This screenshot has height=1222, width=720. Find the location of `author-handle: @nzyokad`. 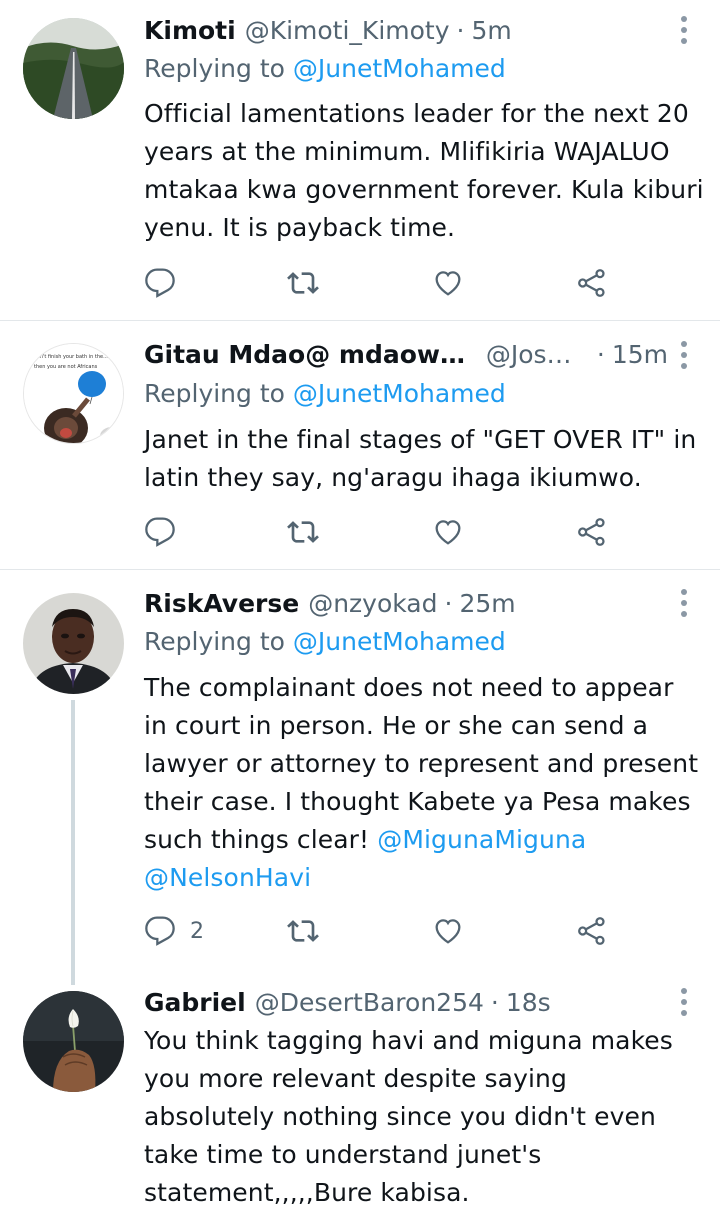

author-handle: @nzyokad is located at coordinates (372, 603).